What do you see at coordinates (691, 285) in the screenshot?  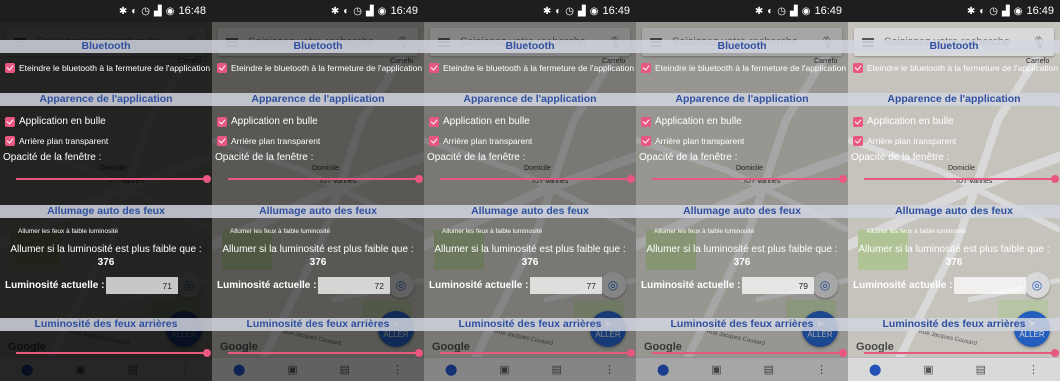 I see `current-lumi-label: Luminosité actuelle :` at bounding box center [691, 285].